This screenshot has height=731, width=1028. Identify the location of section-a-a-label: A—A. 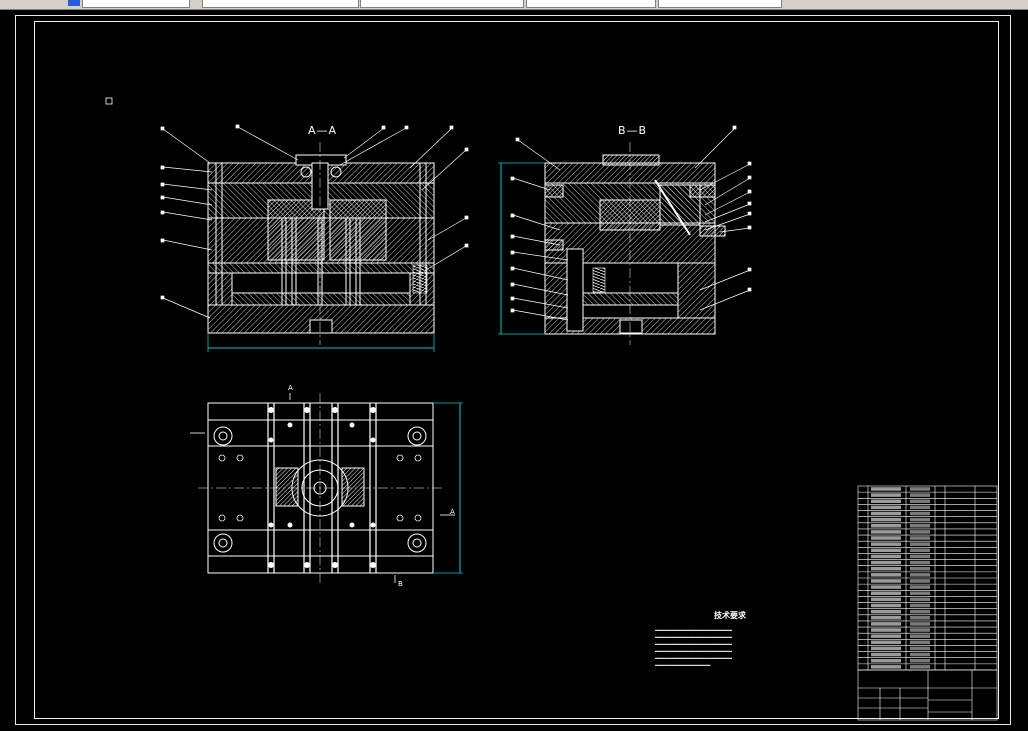
(323, 130).